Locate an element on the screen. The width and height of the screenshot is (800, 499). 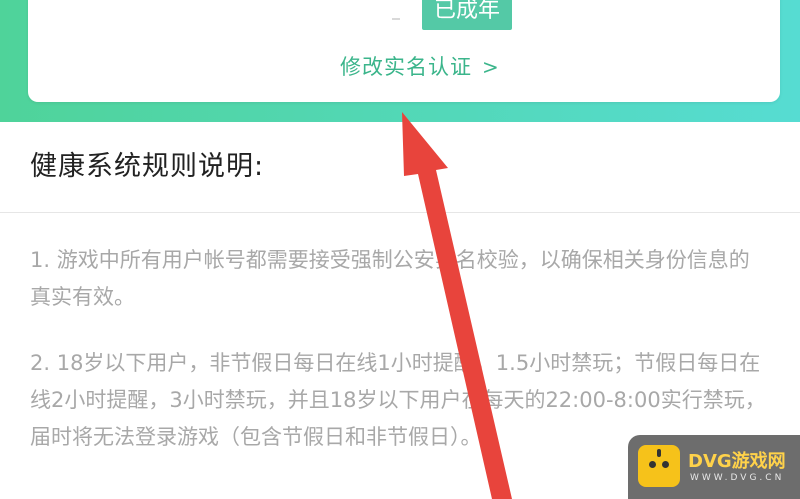
site-watermark: DVG游戏网 WWW.DVG.CN is located at coordinates (714, 467).